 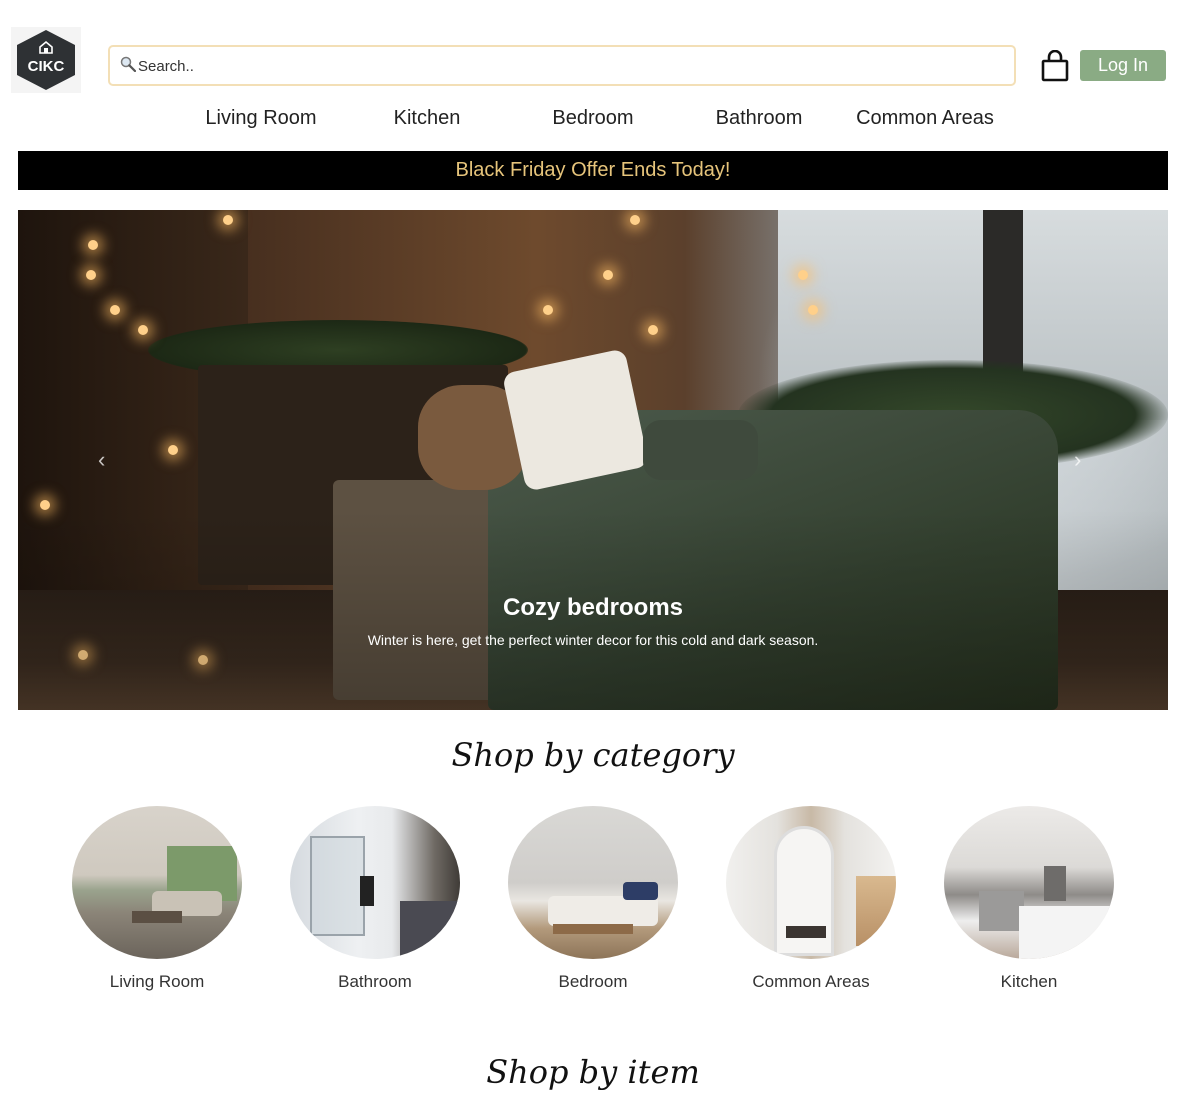 I want to click on category-image-kitchen, so click(x=1029, y=882).